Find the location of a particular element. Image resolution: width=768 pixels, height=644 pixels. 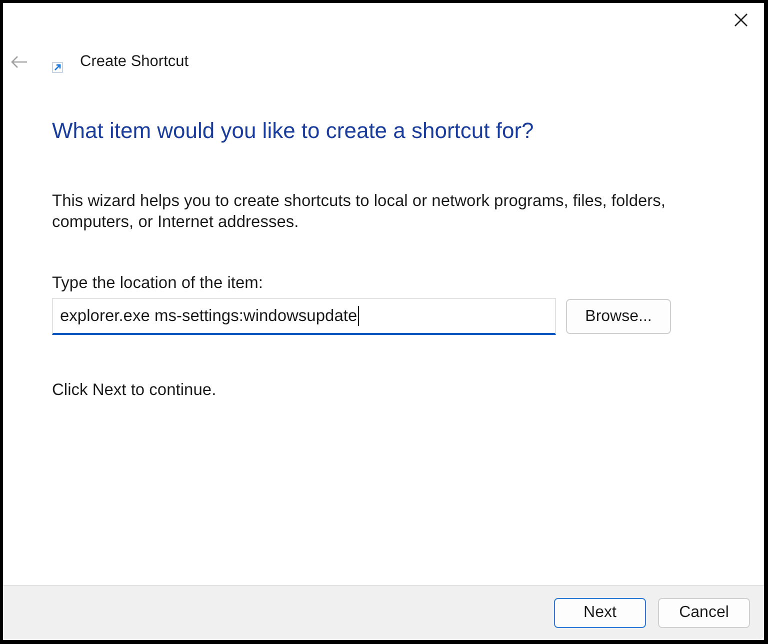

wizard-heading: What item would you like to create a shortcut for? is located at coordinates (293, 131).